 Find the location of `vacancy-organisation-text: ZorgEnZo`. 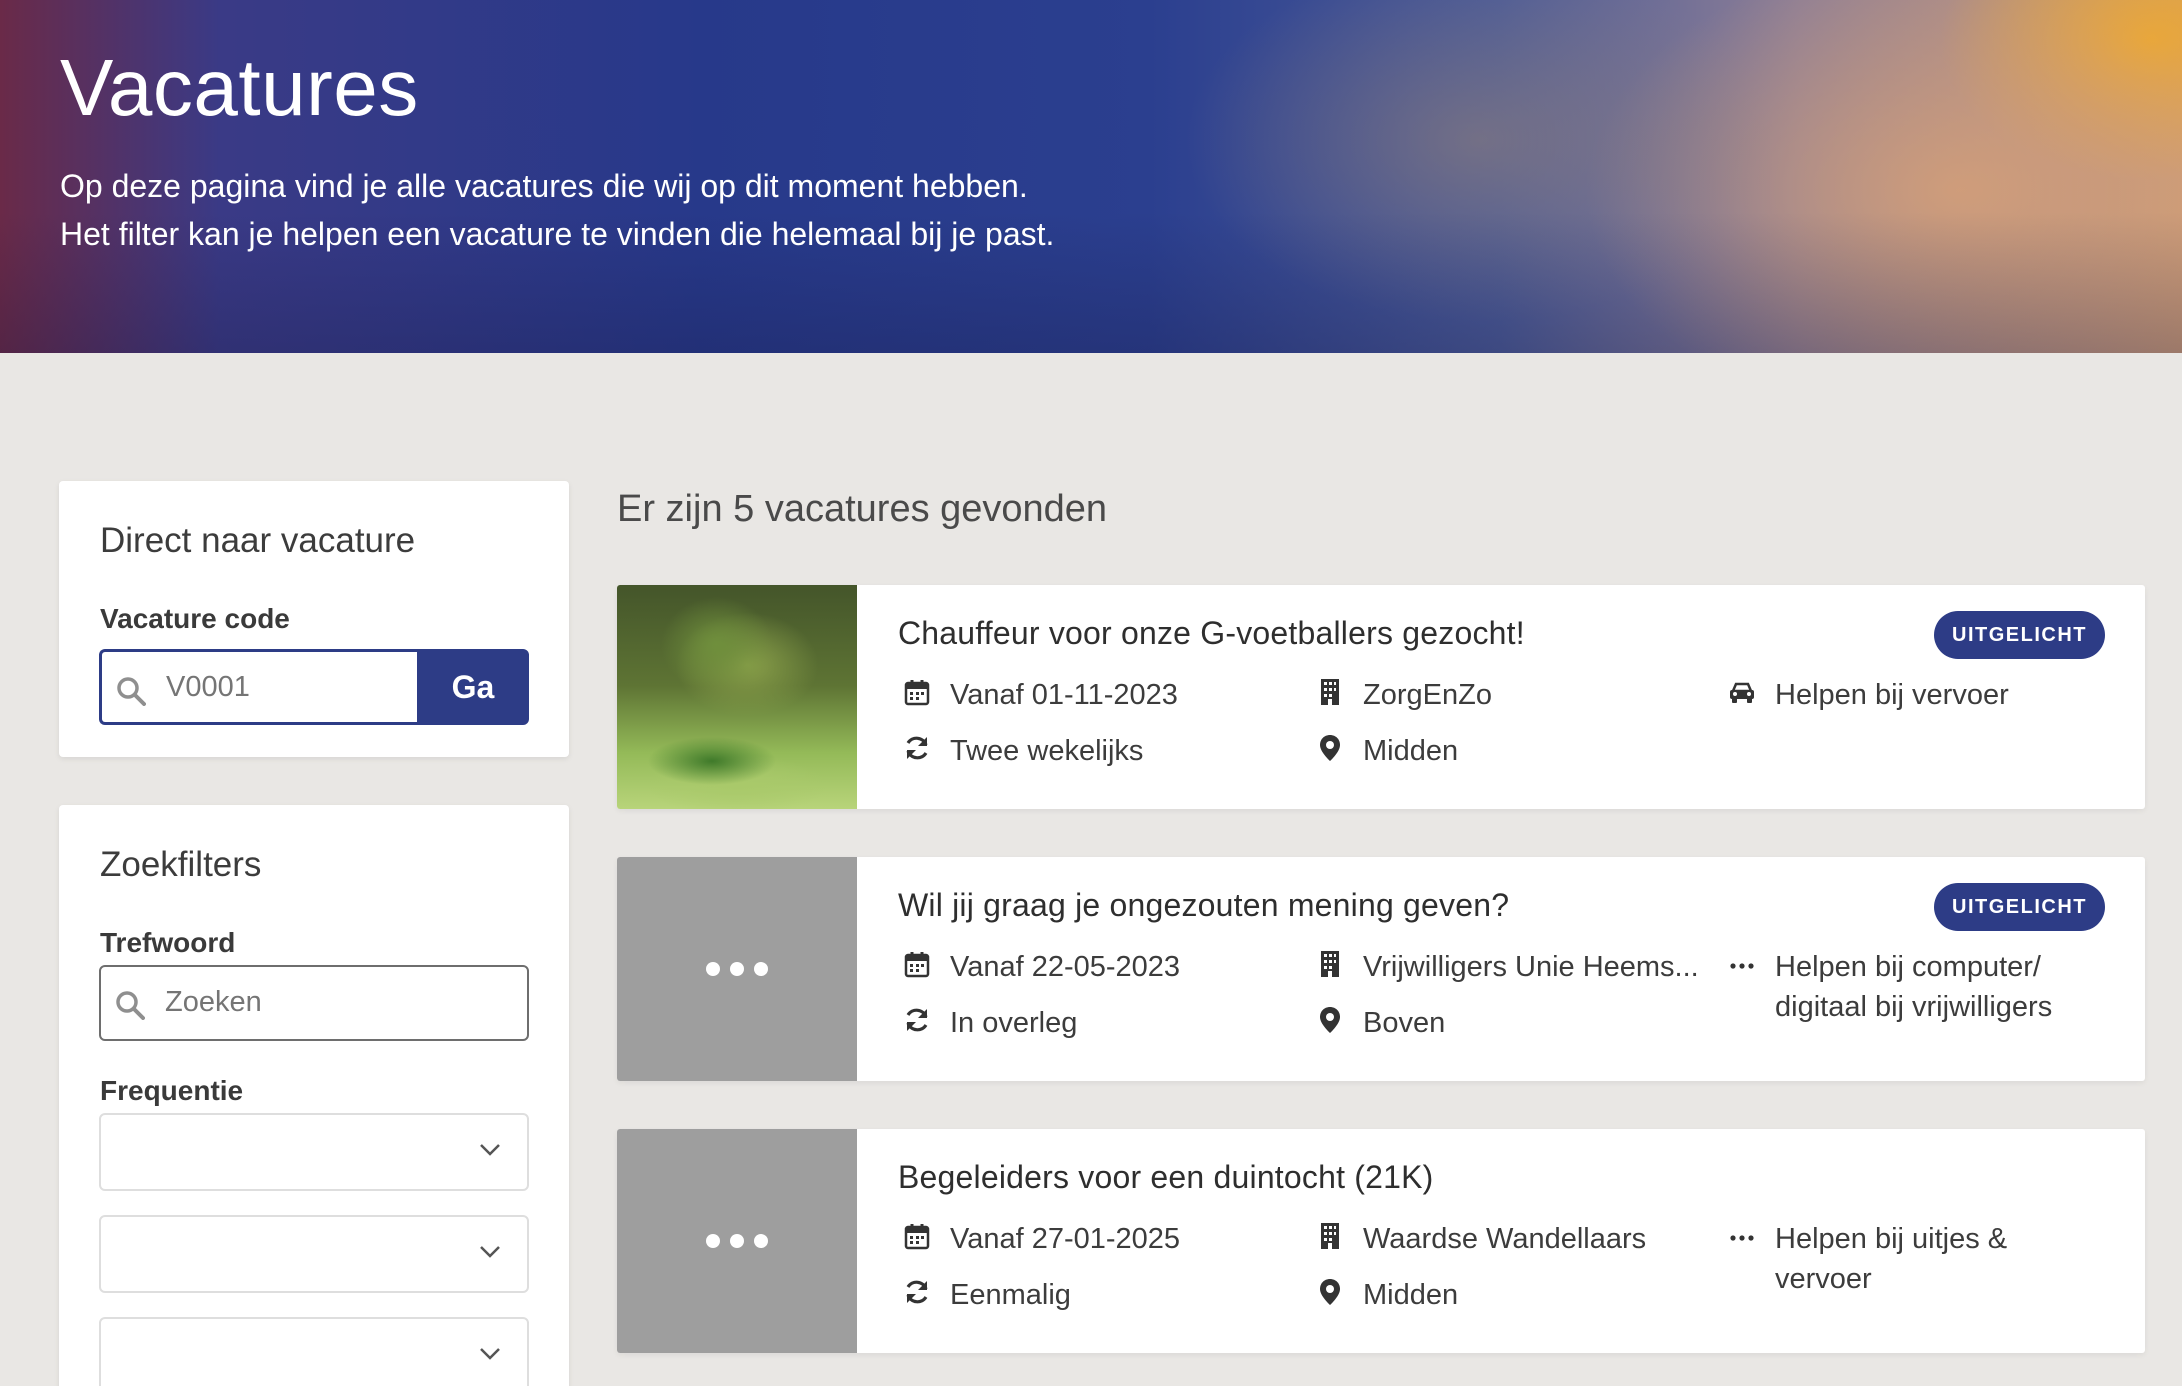

vacancy-organisation-text: ZorgEnZo is located at coordinates (1427, 695).